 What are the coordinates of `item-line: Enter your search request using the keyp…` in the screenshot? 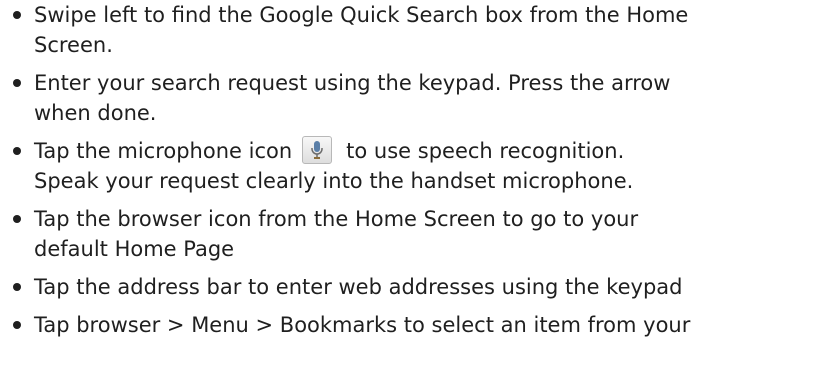 It's located at (352, 83).